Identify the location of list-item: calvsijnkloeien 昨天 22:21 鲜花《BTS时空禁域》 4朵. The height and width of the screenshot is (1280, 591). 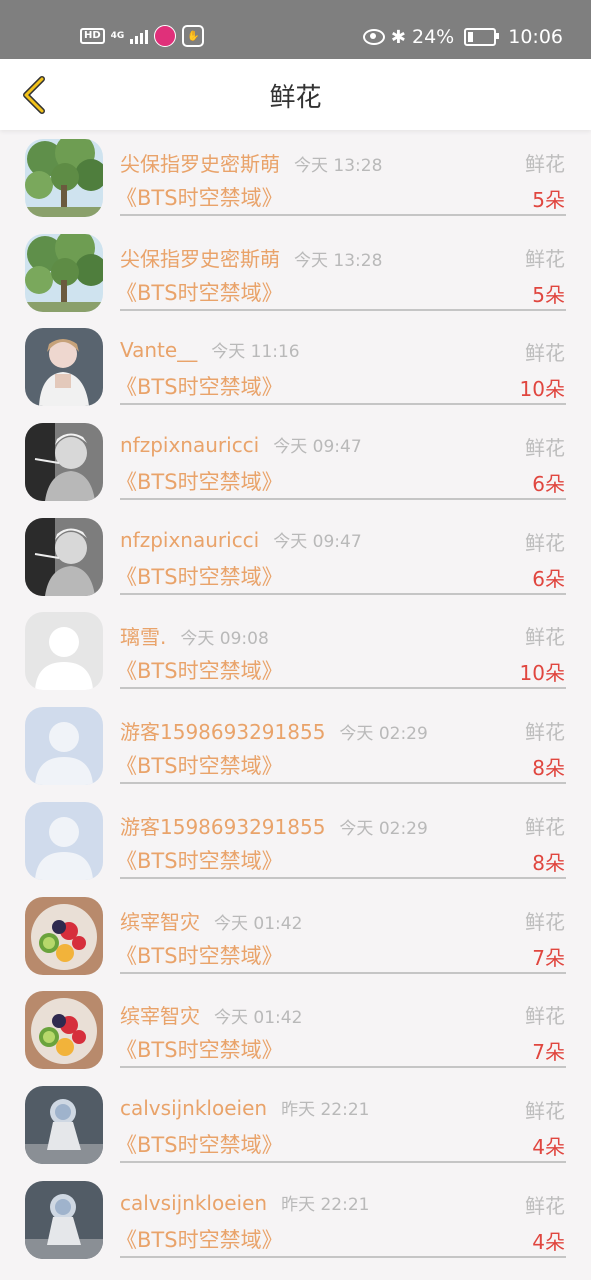
(295, 1124).